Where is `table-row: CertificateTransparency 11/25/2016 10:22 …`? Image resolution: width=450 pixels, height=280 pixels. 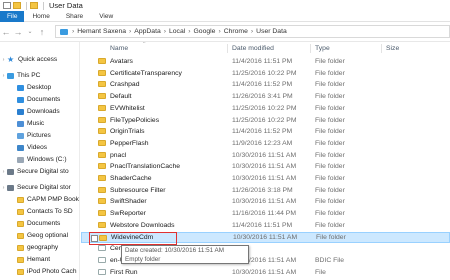
table-row: CertificateTransparency 11/25/2016 10:22 … is located at coordinates (265, 73).